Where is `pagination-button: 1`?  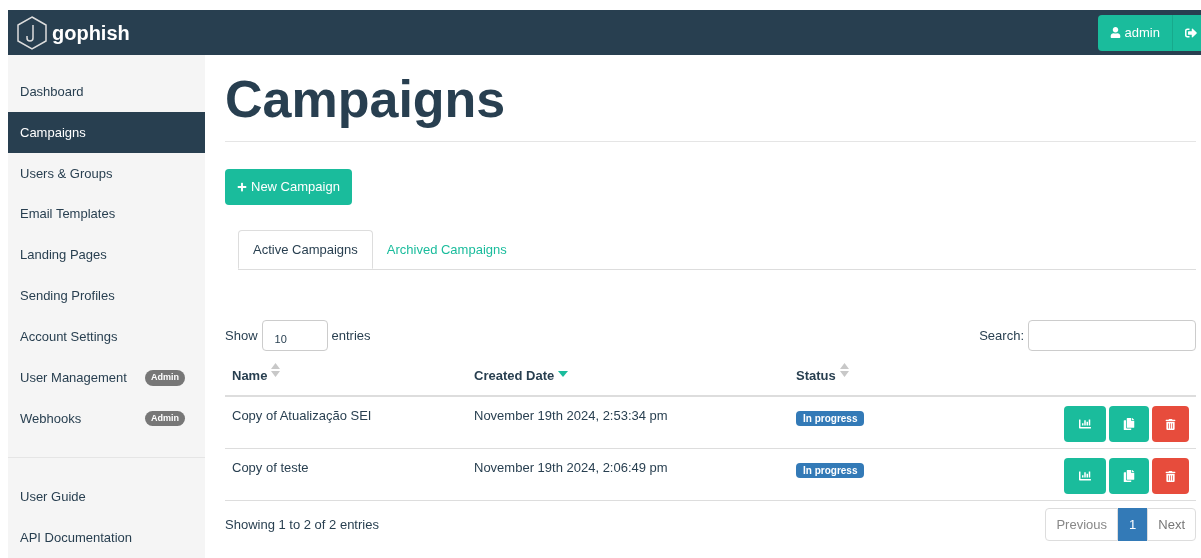 pagination-button: 1 is located at coordinates (1133, 524).